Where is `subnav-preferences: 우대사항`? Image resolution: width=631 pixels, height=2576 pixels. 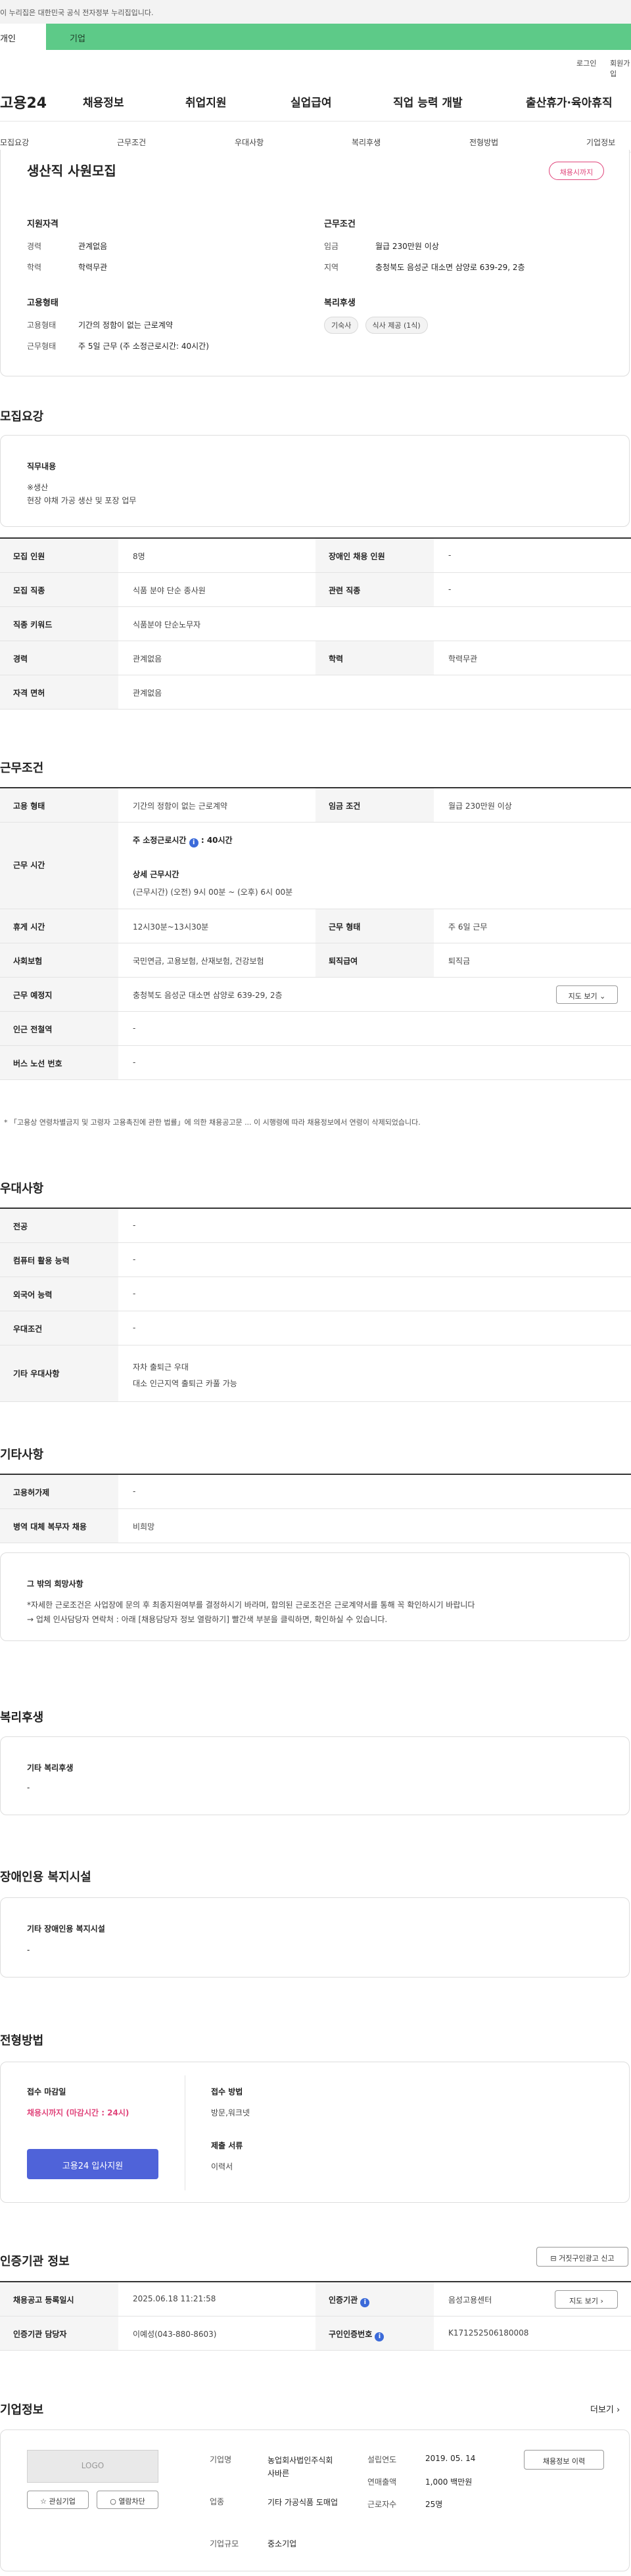
subnav-preferences: 우대사항 is located at coordinates (250, 142).